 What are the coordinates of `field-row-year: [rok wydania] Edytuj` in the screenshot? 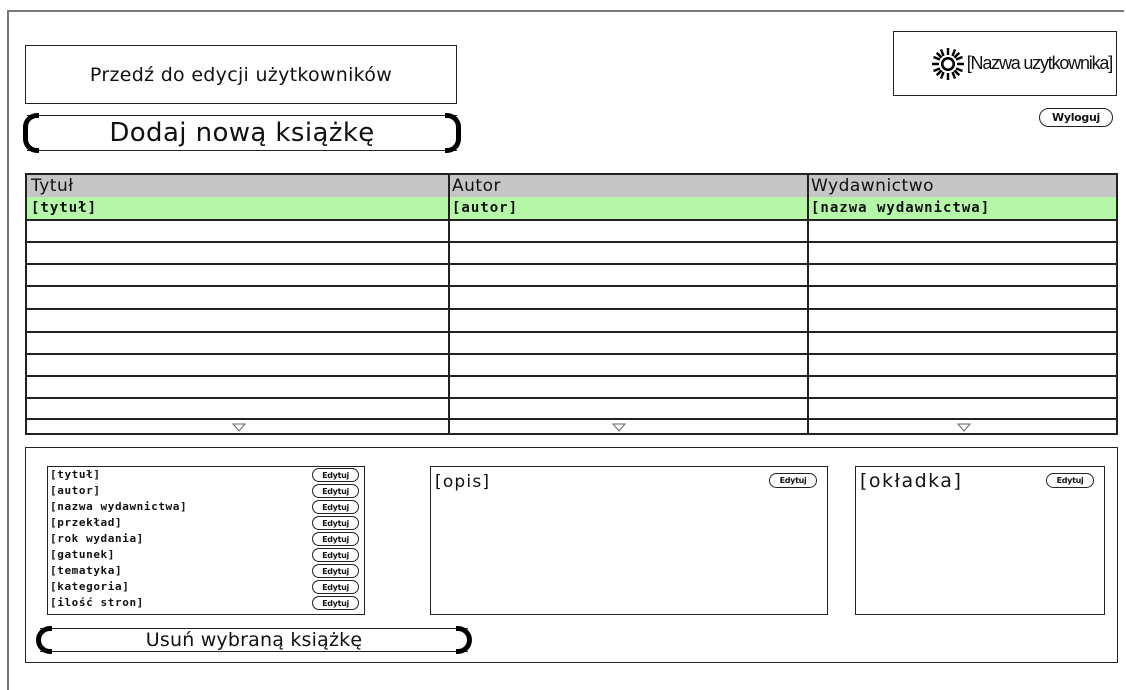 It's located at (206, 539).